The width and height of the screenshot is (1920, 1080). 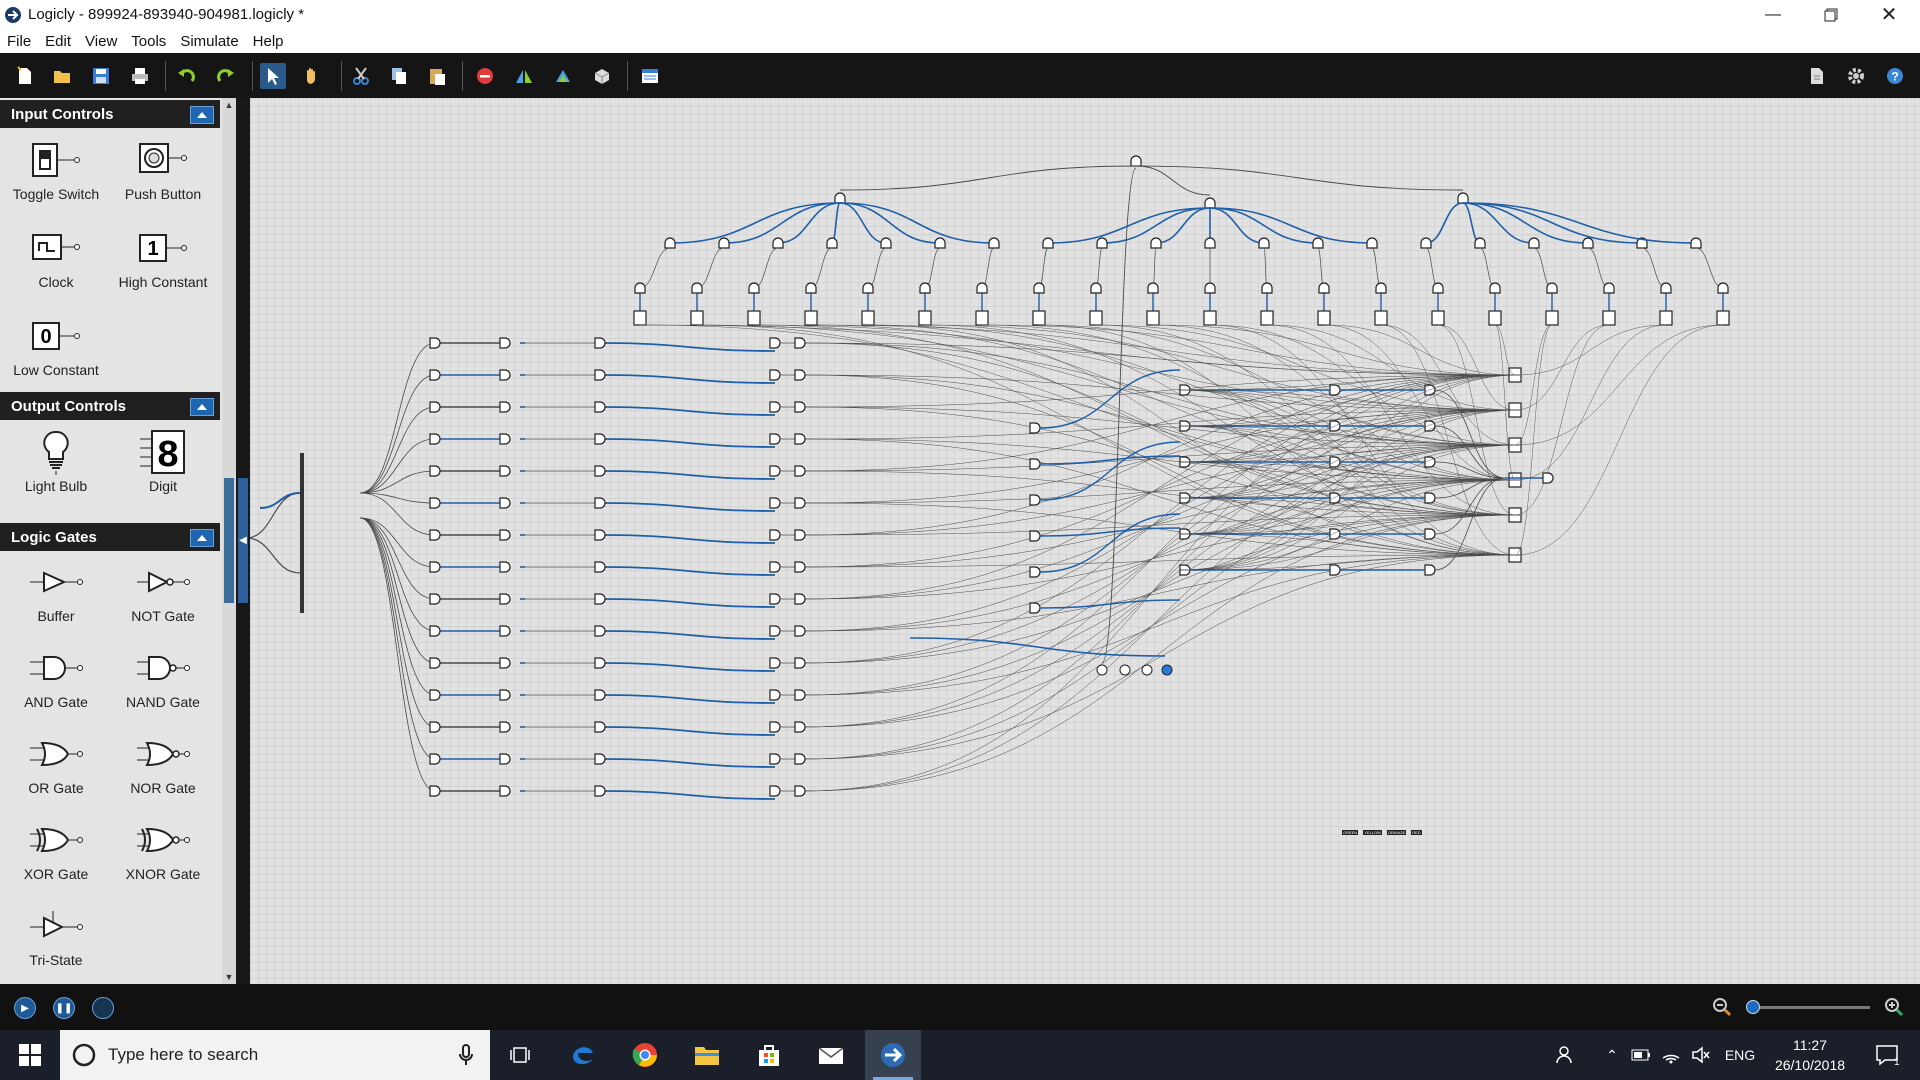 I want to click on undo-button, so click(x=187, y=76).